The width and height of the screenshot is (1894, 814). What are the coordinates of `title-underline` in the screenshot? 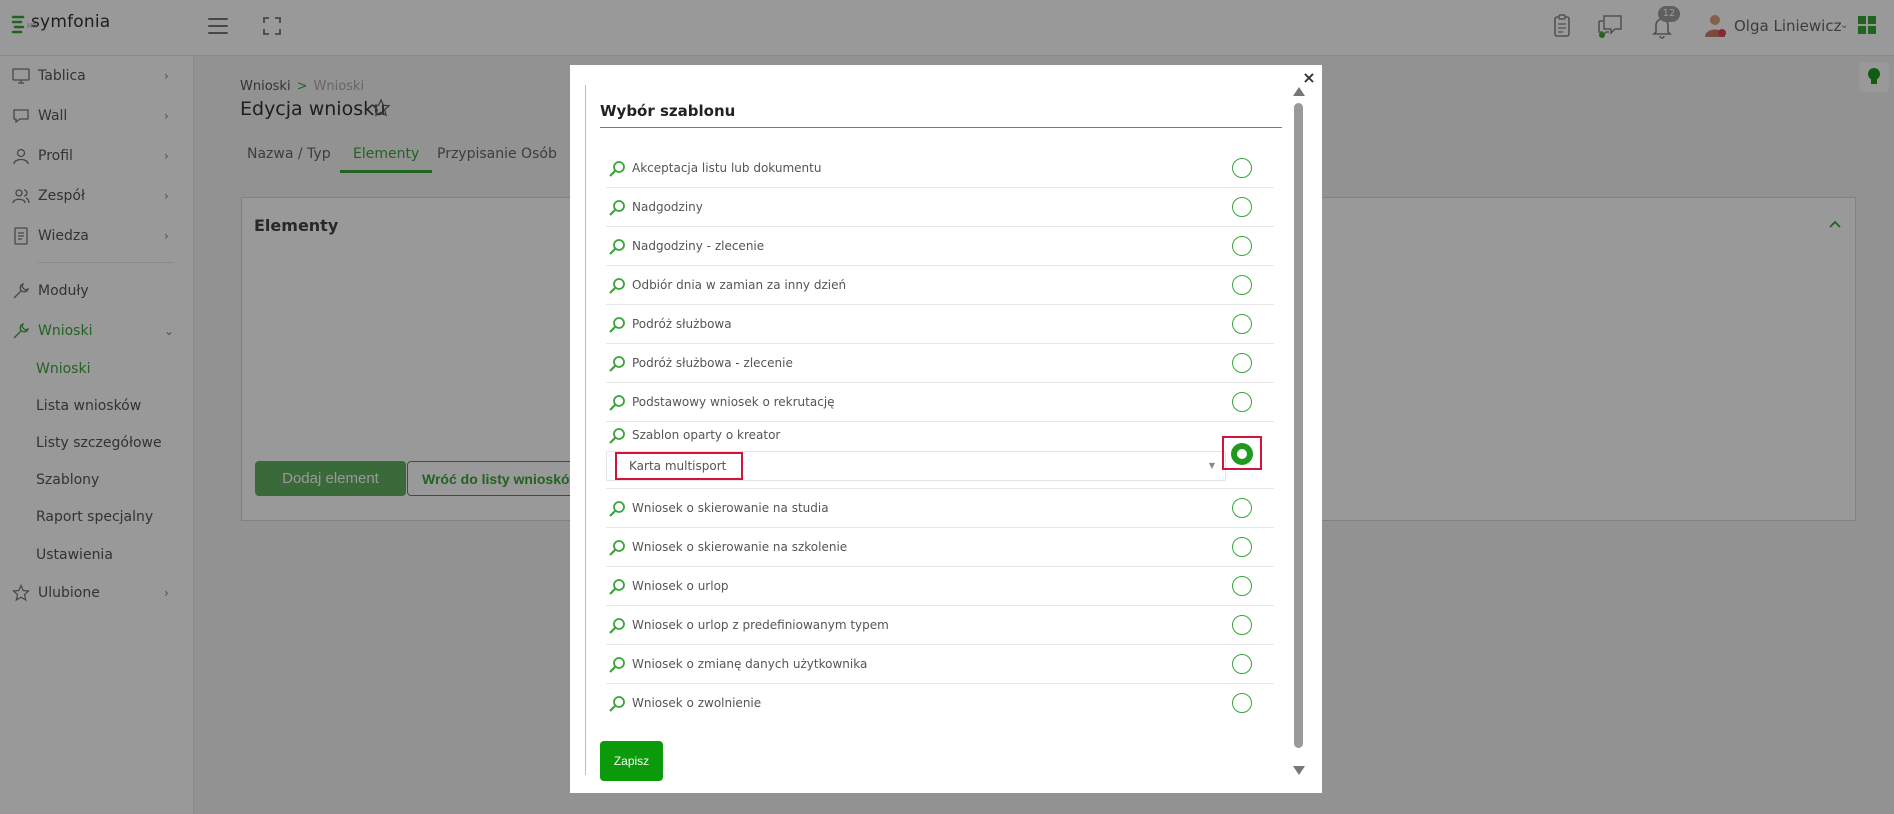 It's located at (941, 127).